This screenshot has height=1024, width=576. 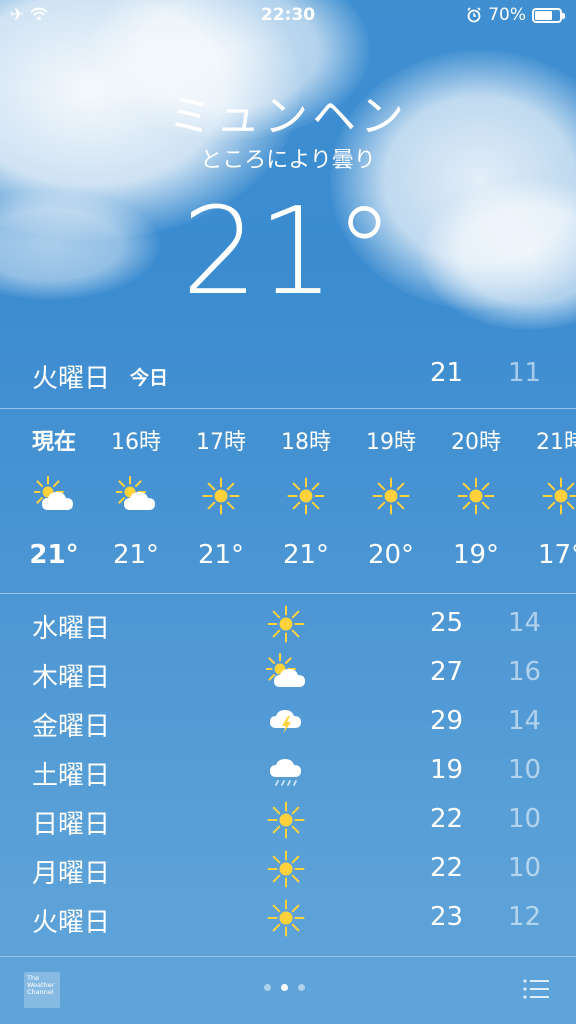 What do you see at coordinates (525, 672) in the screenshot?
I see `daily-low: 16` at bounding box center [525, 672].